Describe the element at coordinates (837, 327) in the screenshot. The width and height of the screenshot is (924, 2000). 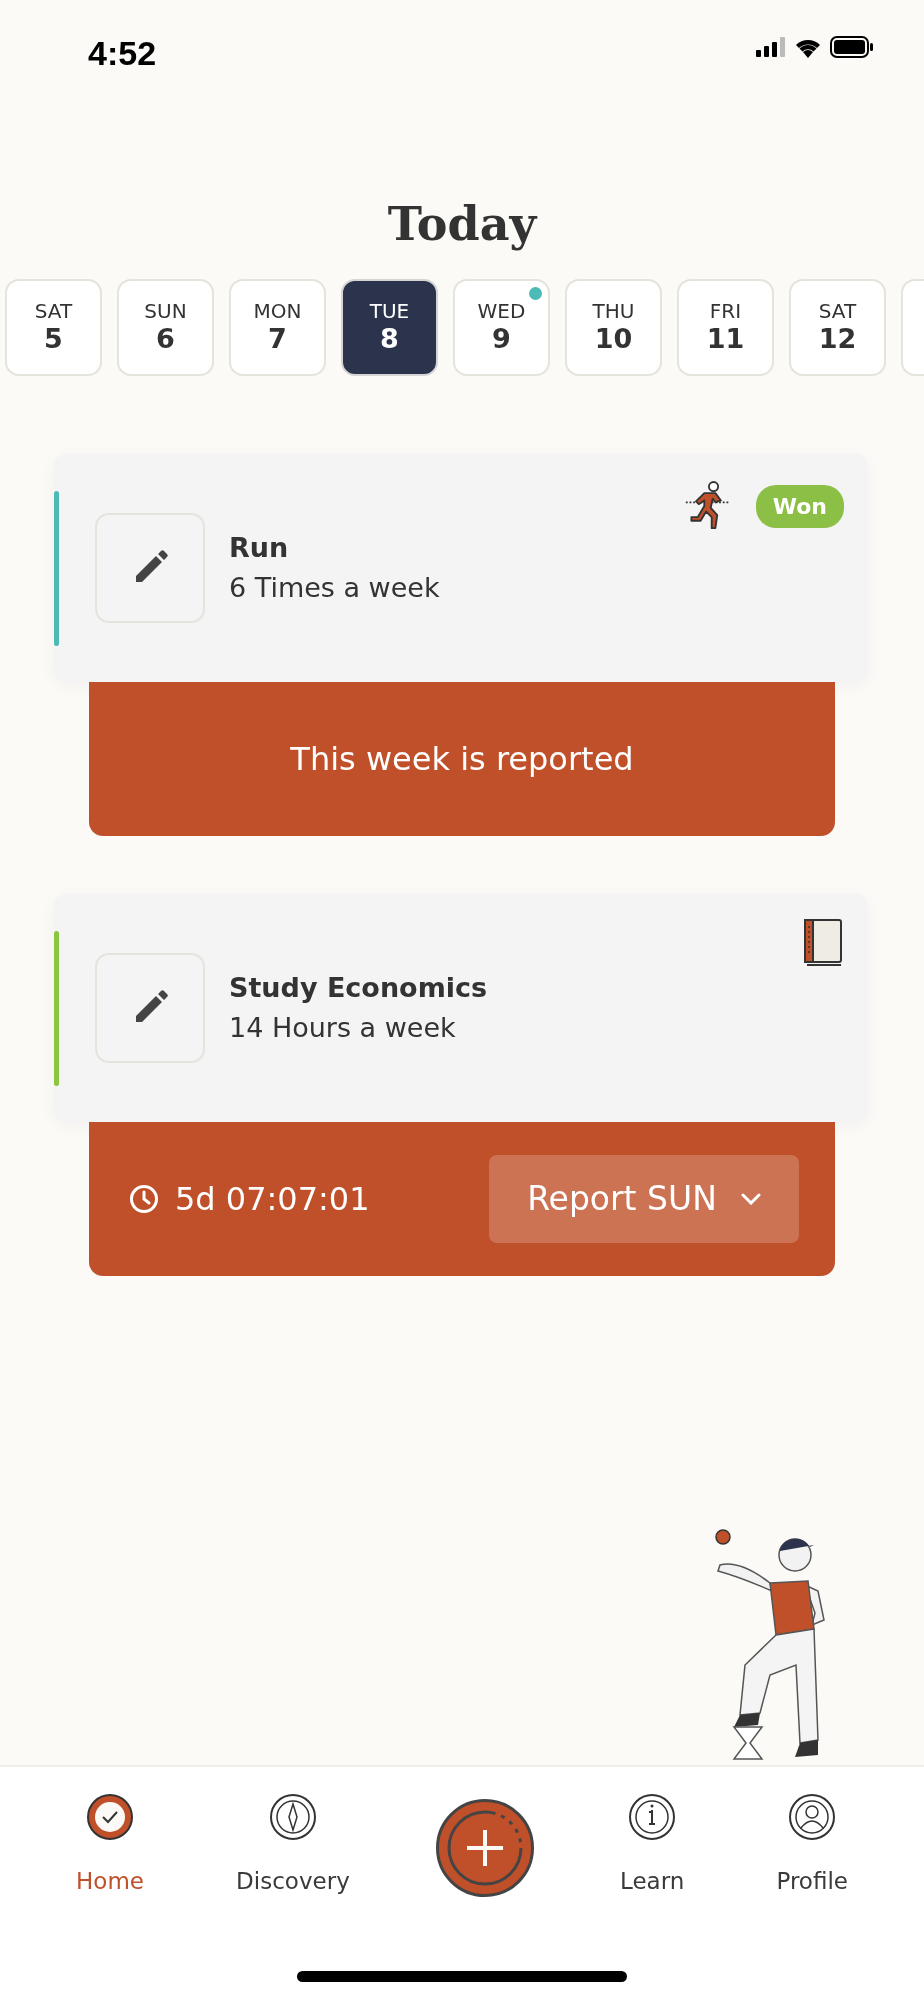
I see `date-chip: SAT 12` at that location.